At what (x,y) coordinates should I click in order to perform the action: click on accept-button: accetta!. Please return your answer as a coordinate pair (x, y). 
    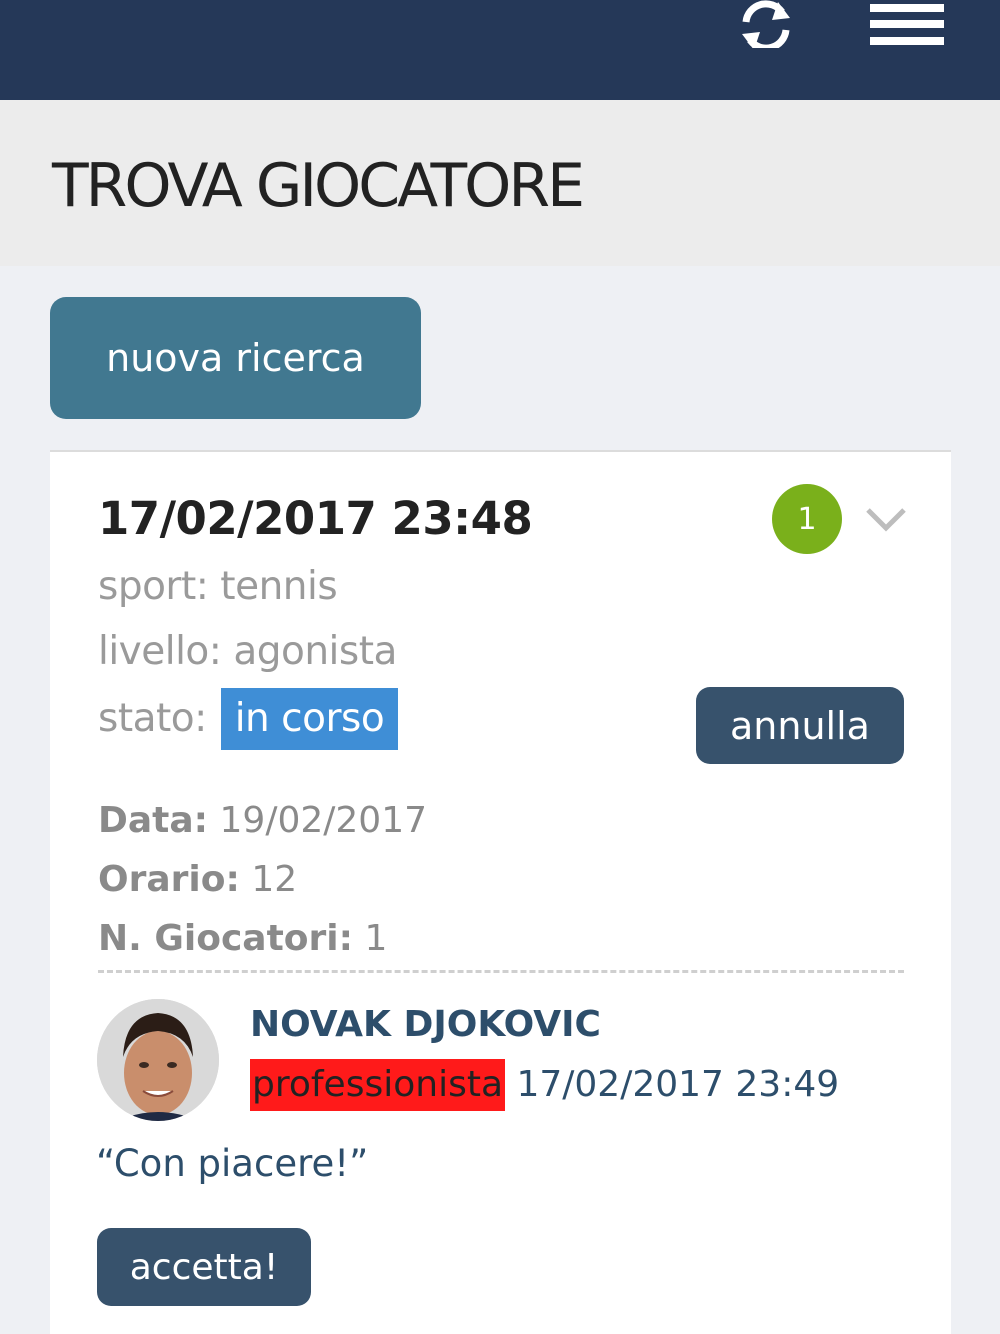
    Looking at the image, I should click on (204, 1267).